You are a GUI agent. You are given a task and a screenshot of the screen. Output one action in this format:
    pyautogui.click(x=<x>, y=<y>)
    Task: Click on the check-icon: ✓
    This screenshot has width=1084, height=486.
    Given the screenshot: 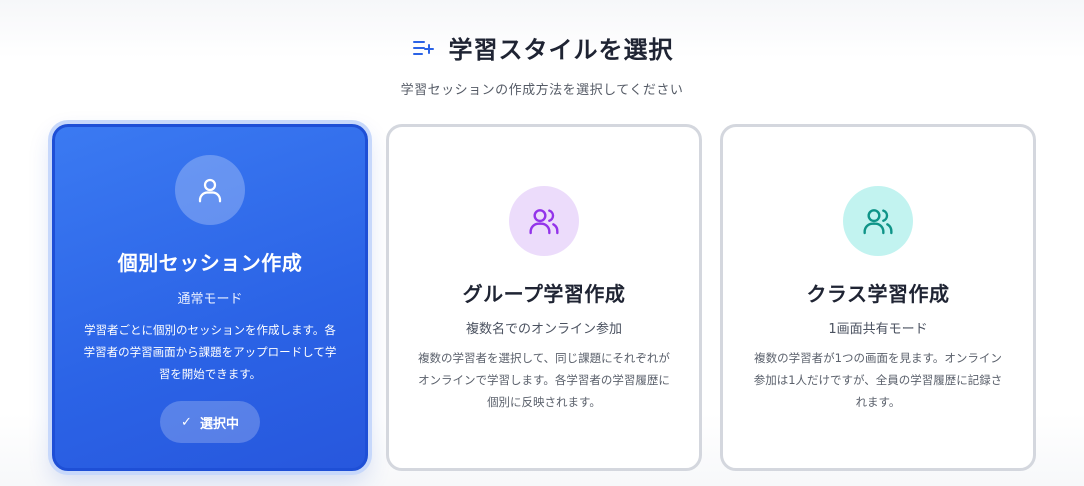 What is the action you would take?
    pyautogui.click(x=186, y=422)
    